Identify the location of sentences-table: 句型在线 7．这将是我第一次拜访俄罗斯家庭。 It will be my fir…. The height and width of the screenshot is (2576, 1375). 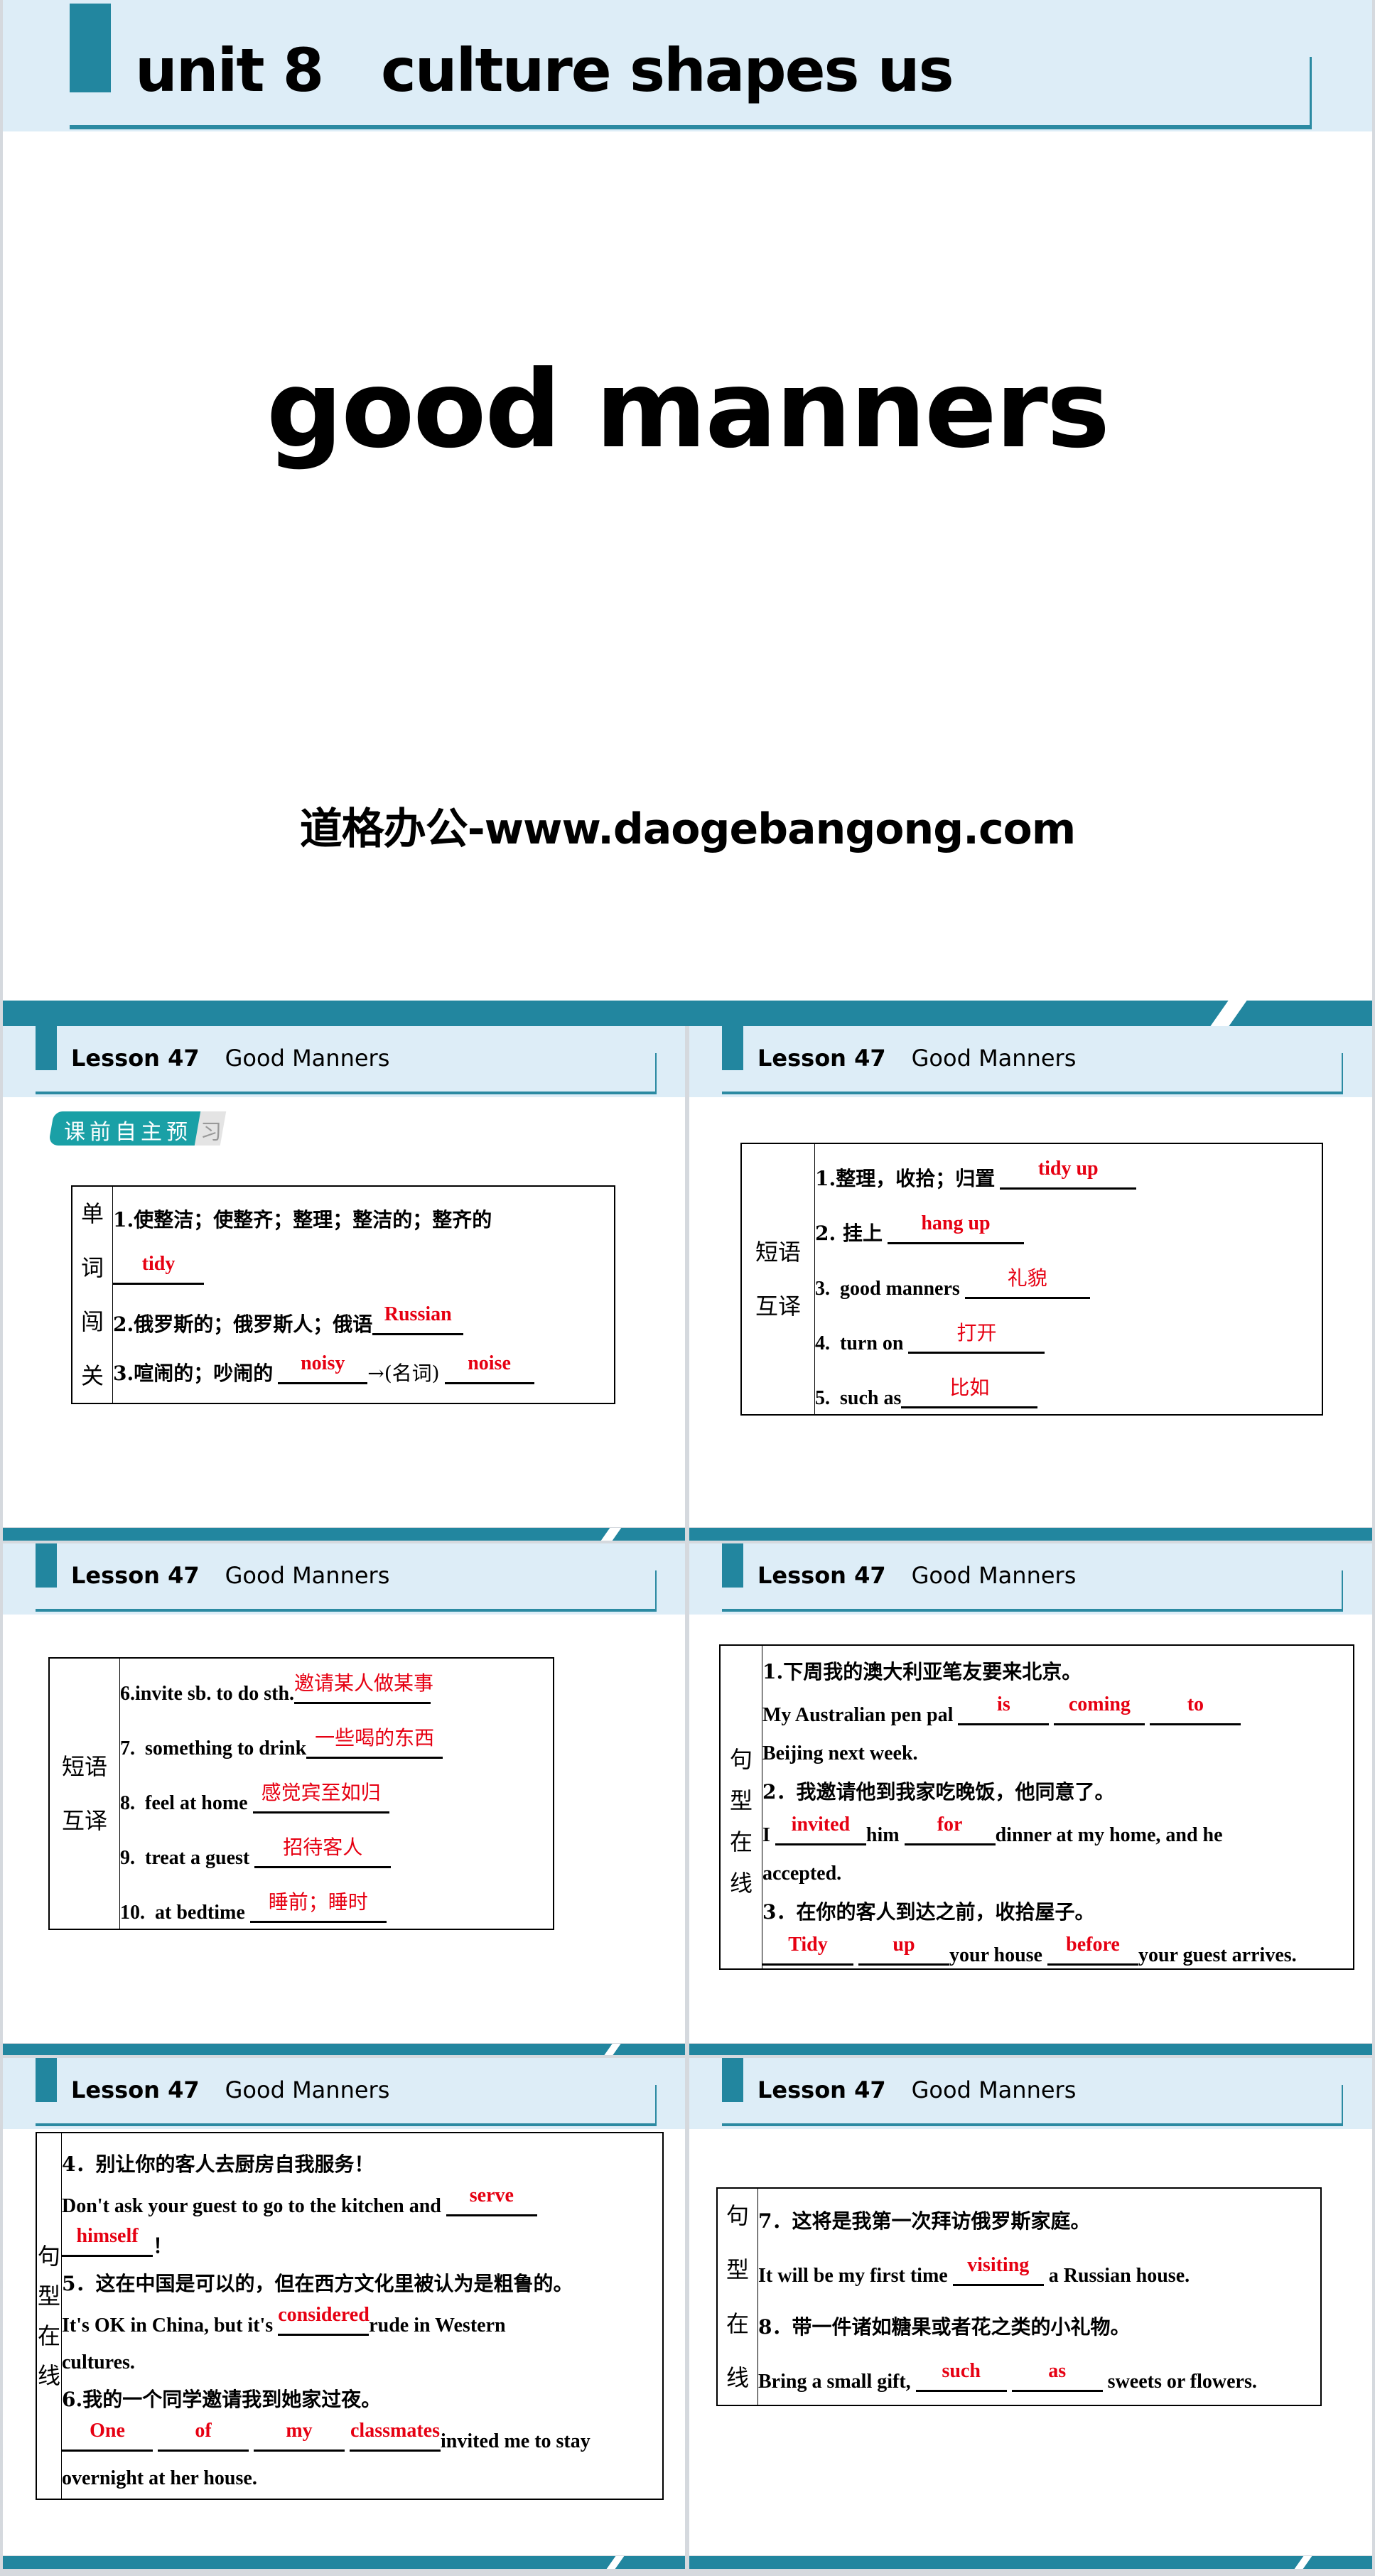
(1019, 2297).